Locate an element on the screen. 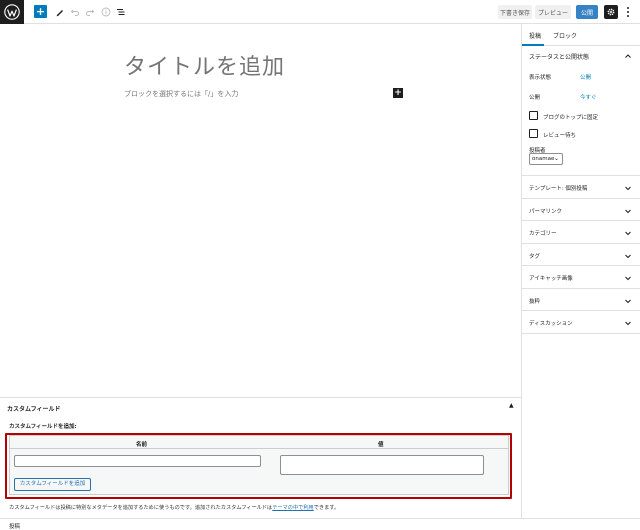  column-value-header: 値 is located at coordinates (381, 445).